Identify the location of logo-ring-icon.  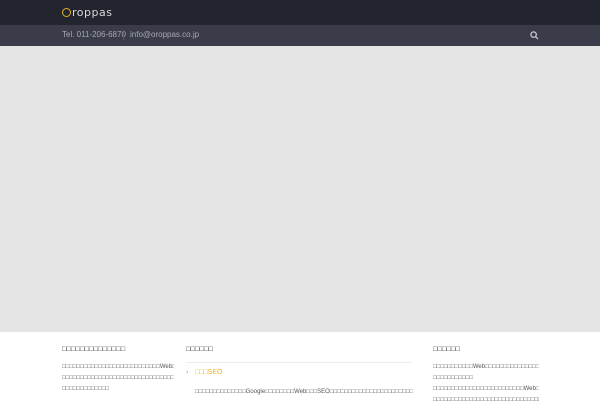
(66, 12).